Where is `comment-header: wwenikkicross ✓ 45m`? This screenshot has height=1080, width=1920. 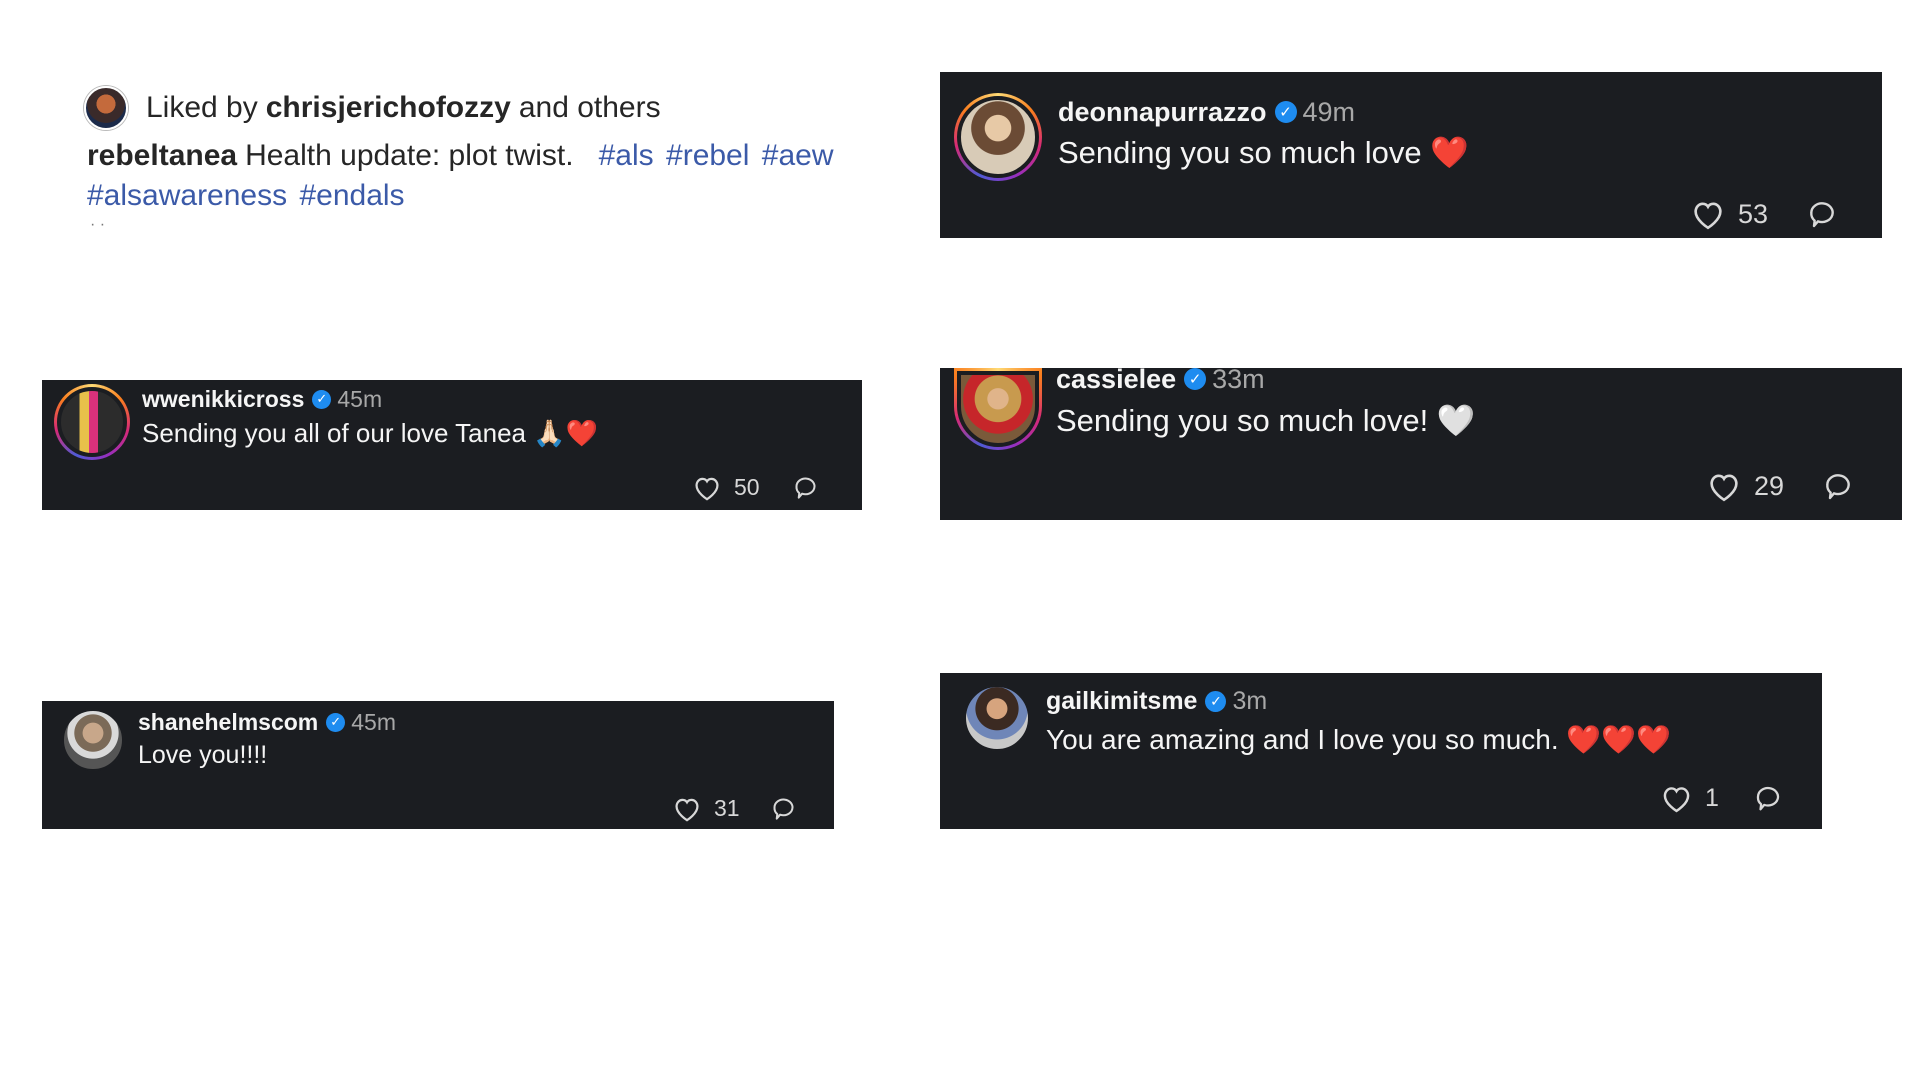
comment-header: wwenikkicross ✓ 45m is located at coordinates (262, 399).